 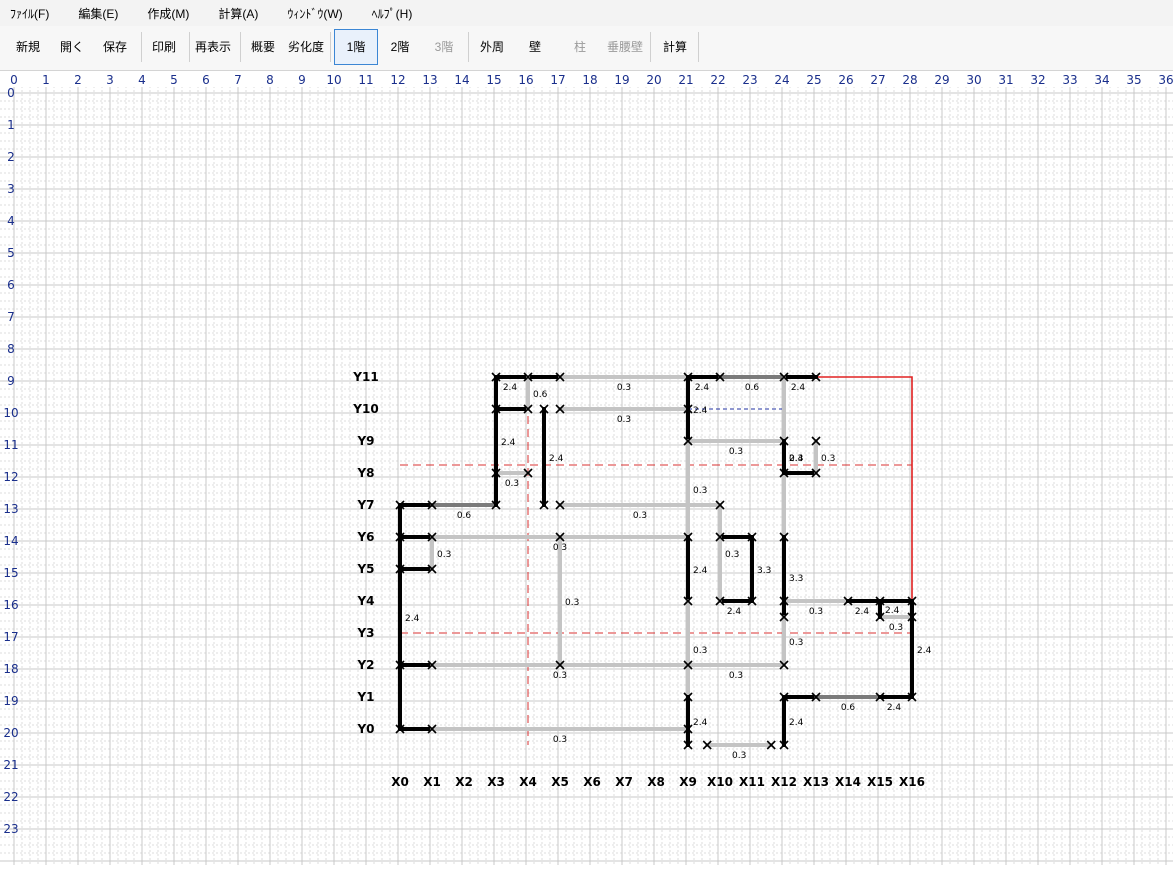 I want to click on floor1-tab: 1階, so click(x=356, y=47).